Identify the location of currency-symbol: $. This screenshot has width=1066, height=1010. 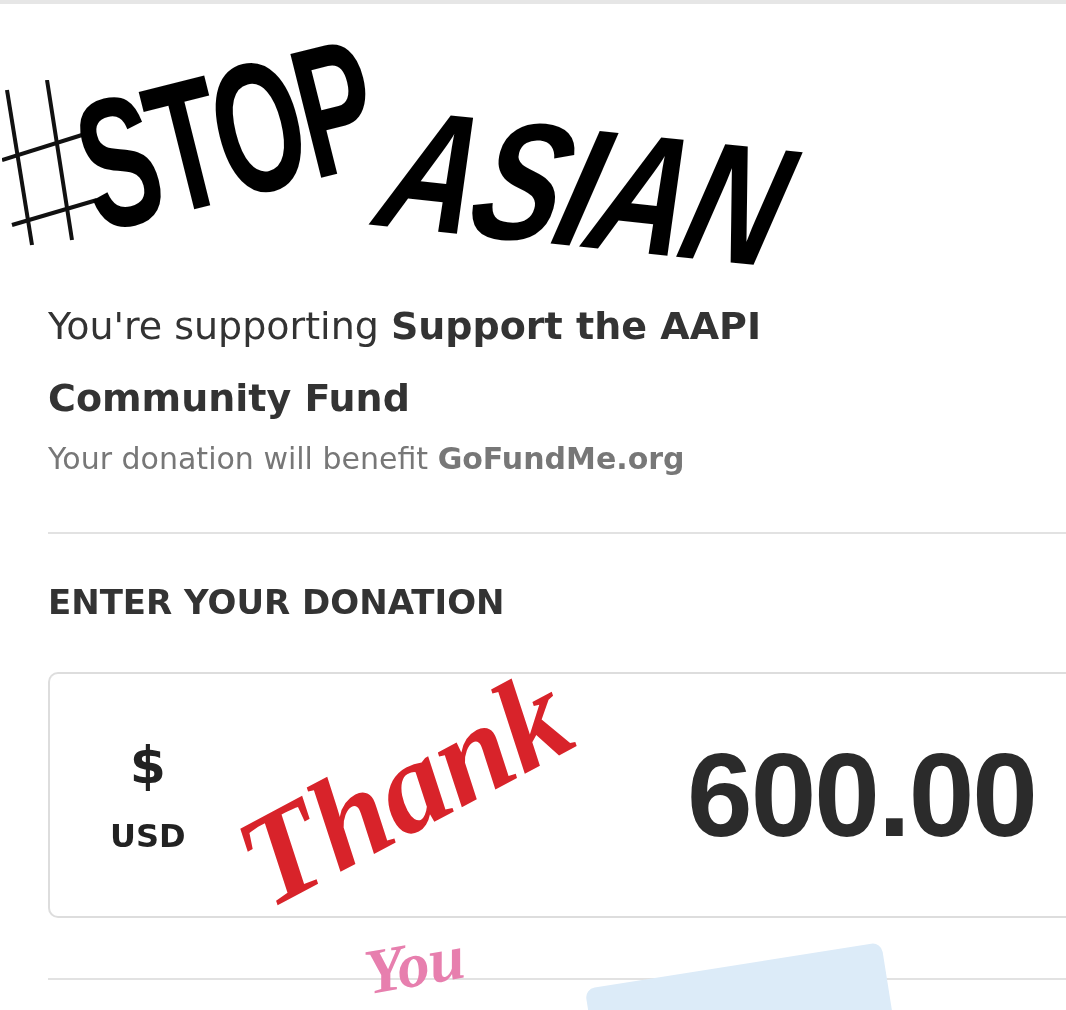
(147, 765).